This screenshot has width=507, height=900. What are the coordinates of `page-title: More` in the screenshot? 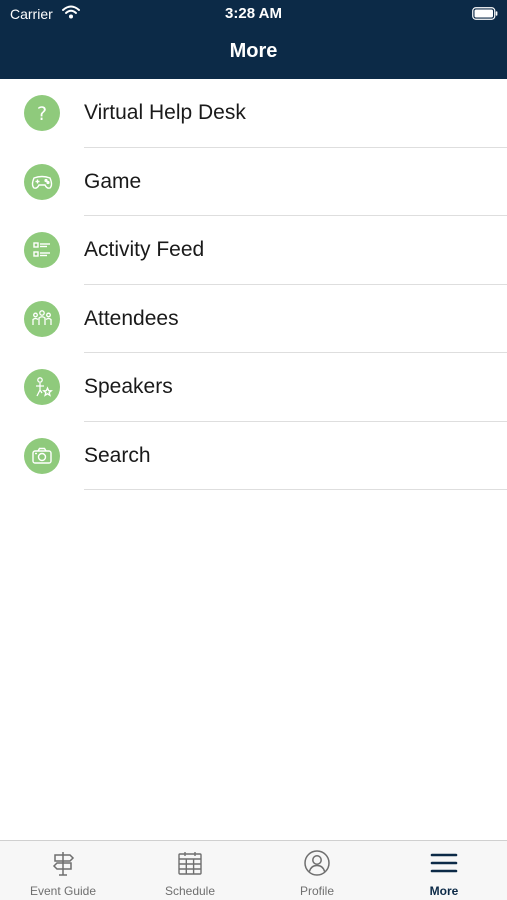 It's located at (253, 51).